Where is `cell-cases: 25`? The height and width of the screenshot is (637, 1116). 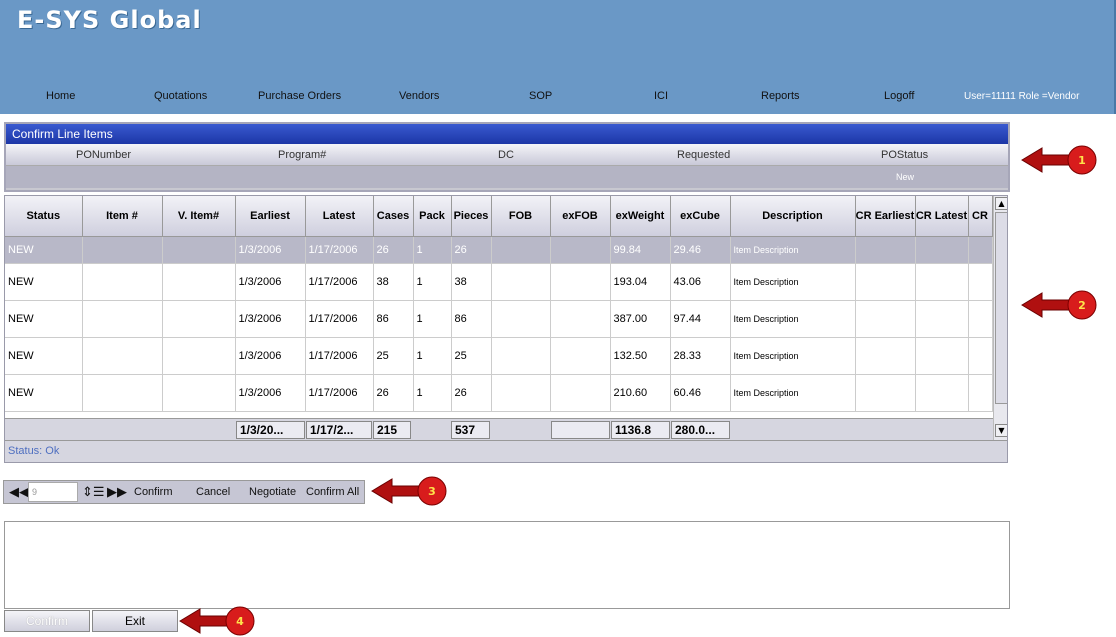
cell-cases: 25 is located at coordinates (393, 356).